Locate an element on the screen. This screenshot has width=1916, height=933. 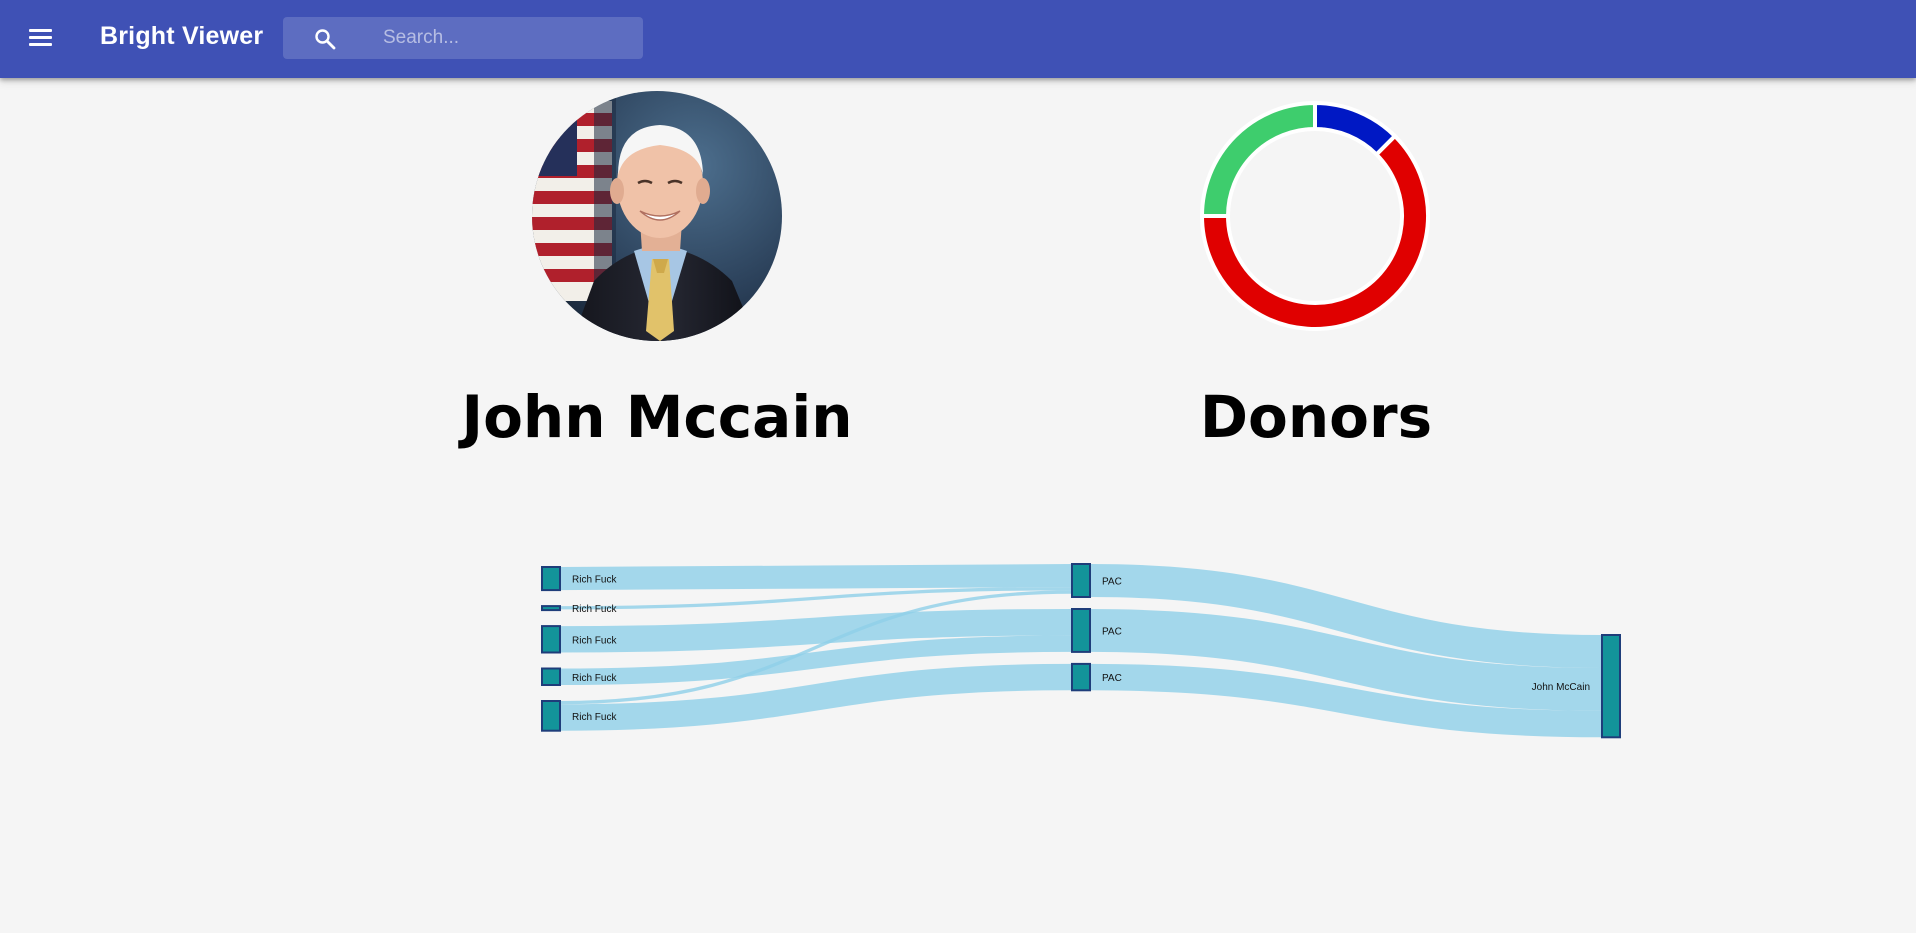
app-bar: Bright Viewer is located at coordinates (958, 39).